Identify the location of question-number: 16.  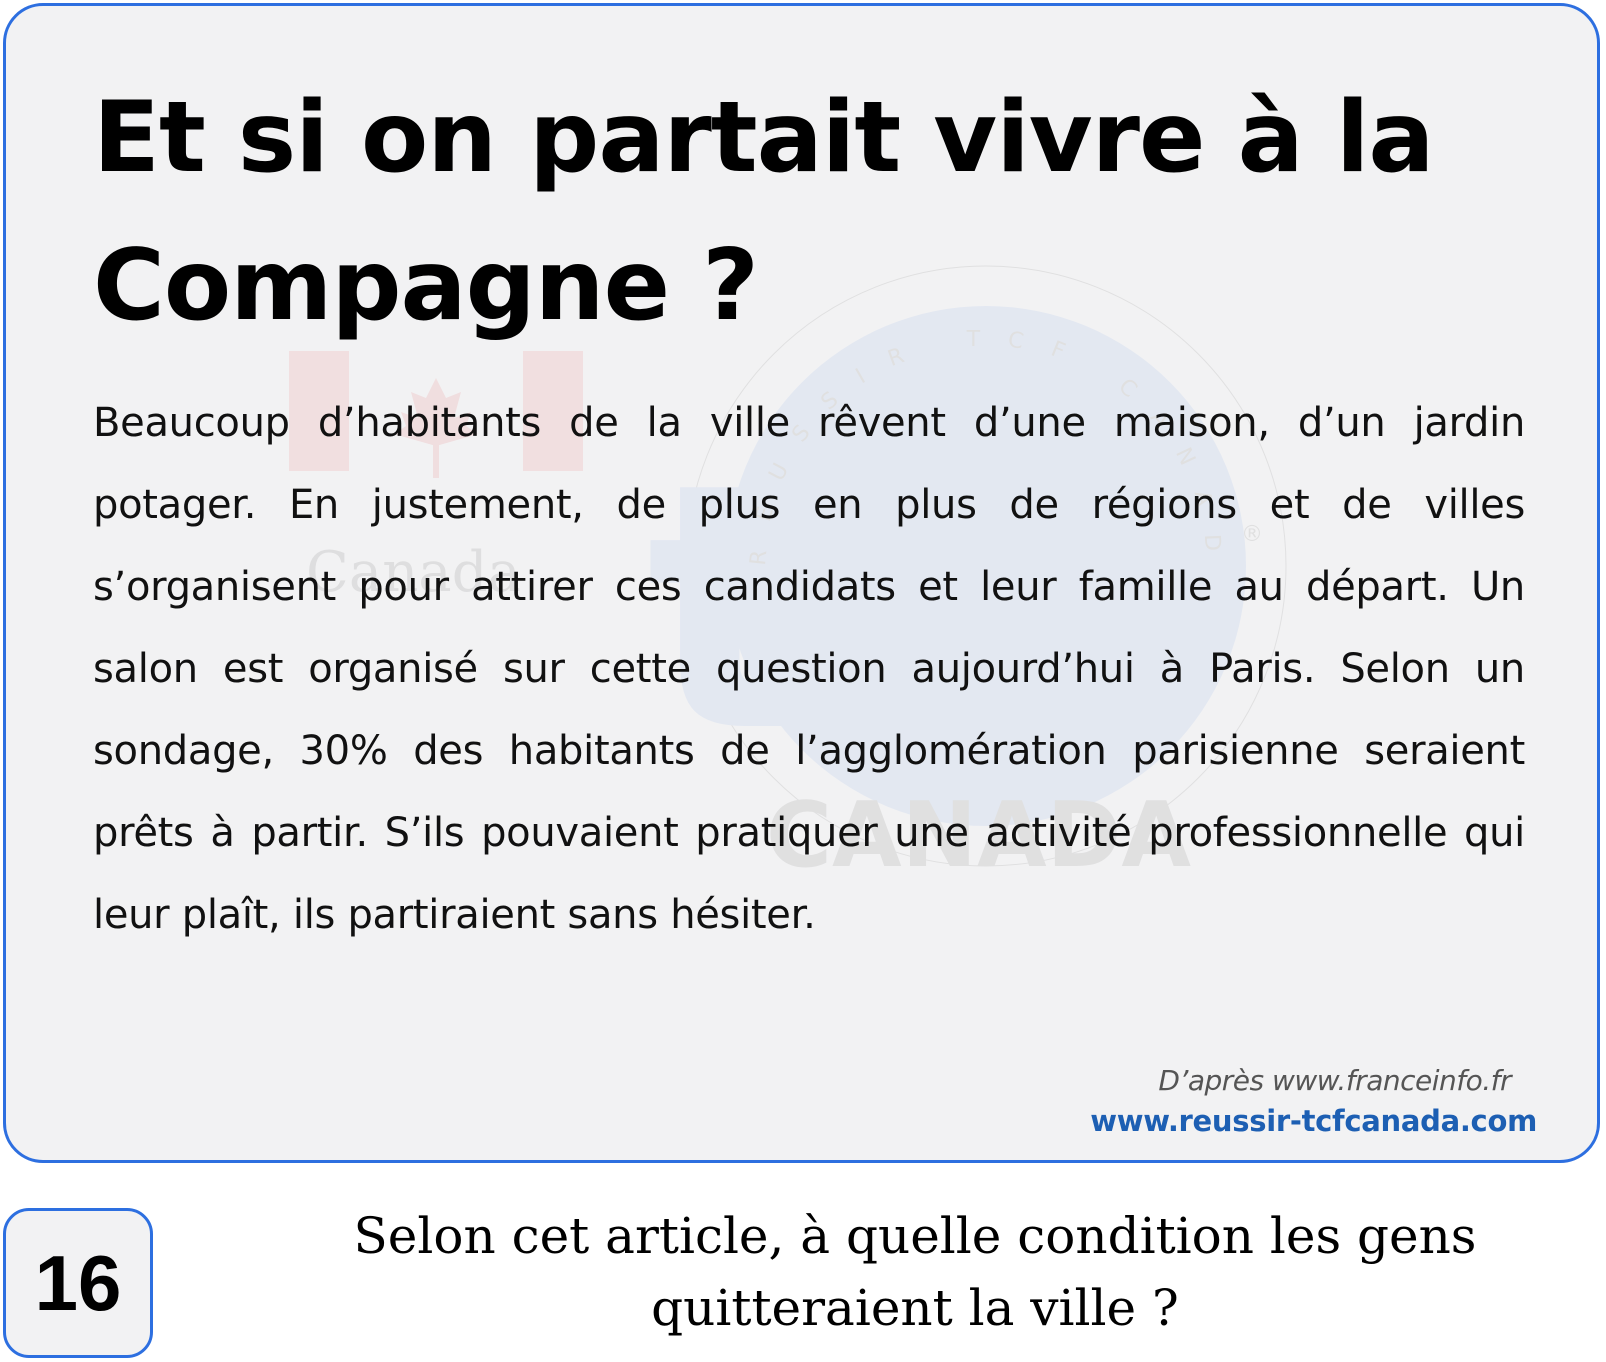
(78, 1282).